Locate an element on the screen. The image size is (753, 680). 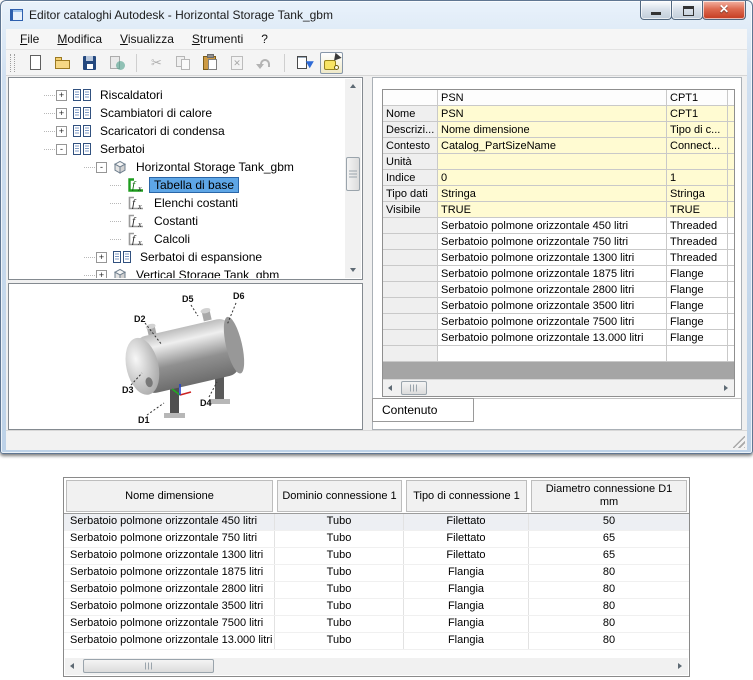
psn-cell: Serbatoio polmone orizzontale 1300 litri is located at coordinates (552, 258).